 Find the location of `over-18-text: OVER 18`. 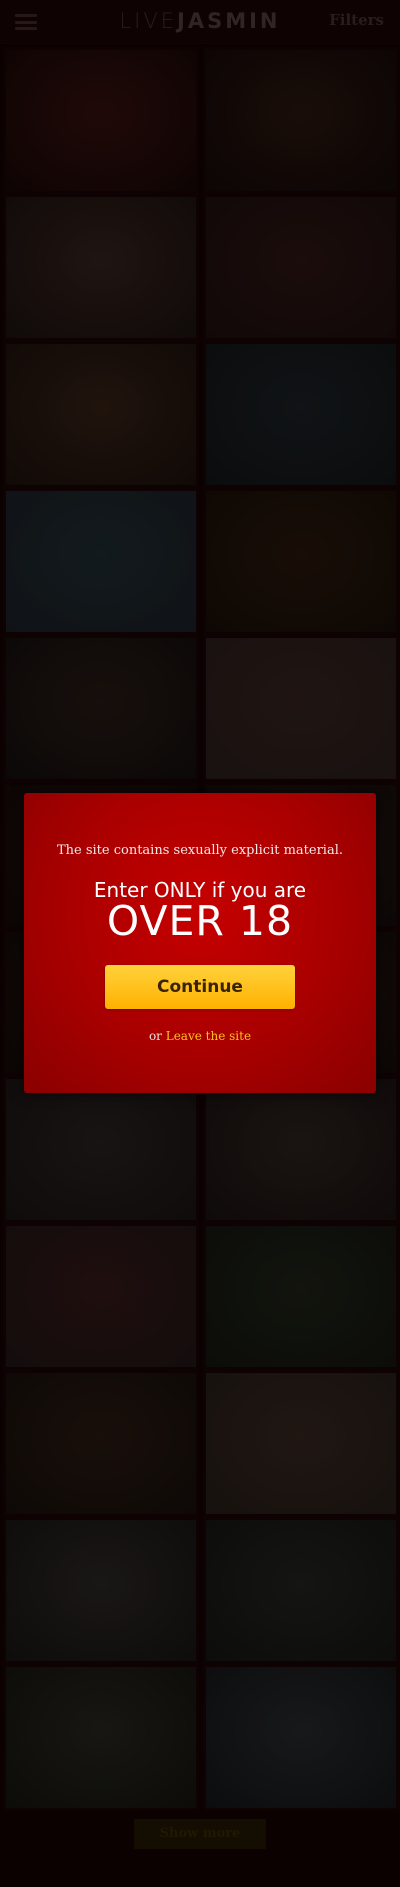

over-18-text: OVER 18 is located at coordinates (200, 921).